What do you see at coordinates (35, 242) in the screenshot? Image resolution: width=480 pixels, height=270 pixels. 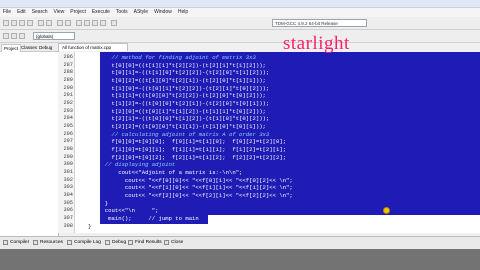 I see `resources-icon` at bounding box center [35, 242].